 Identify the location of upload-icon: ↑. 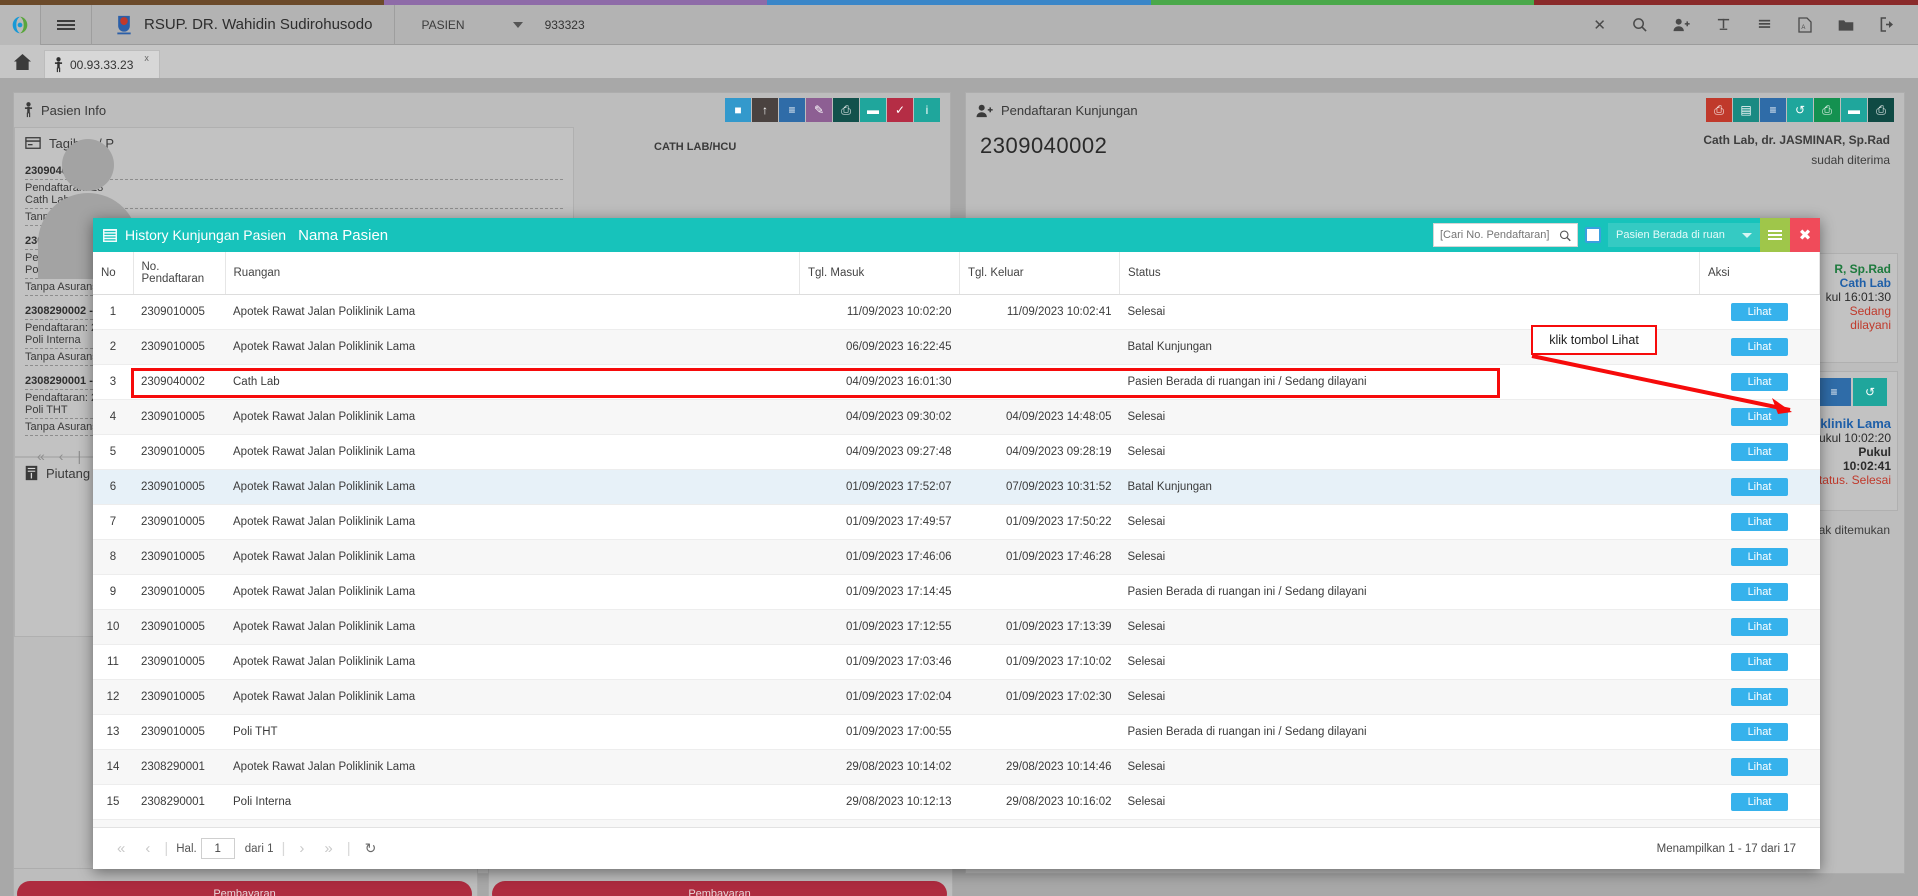
(765, 110).